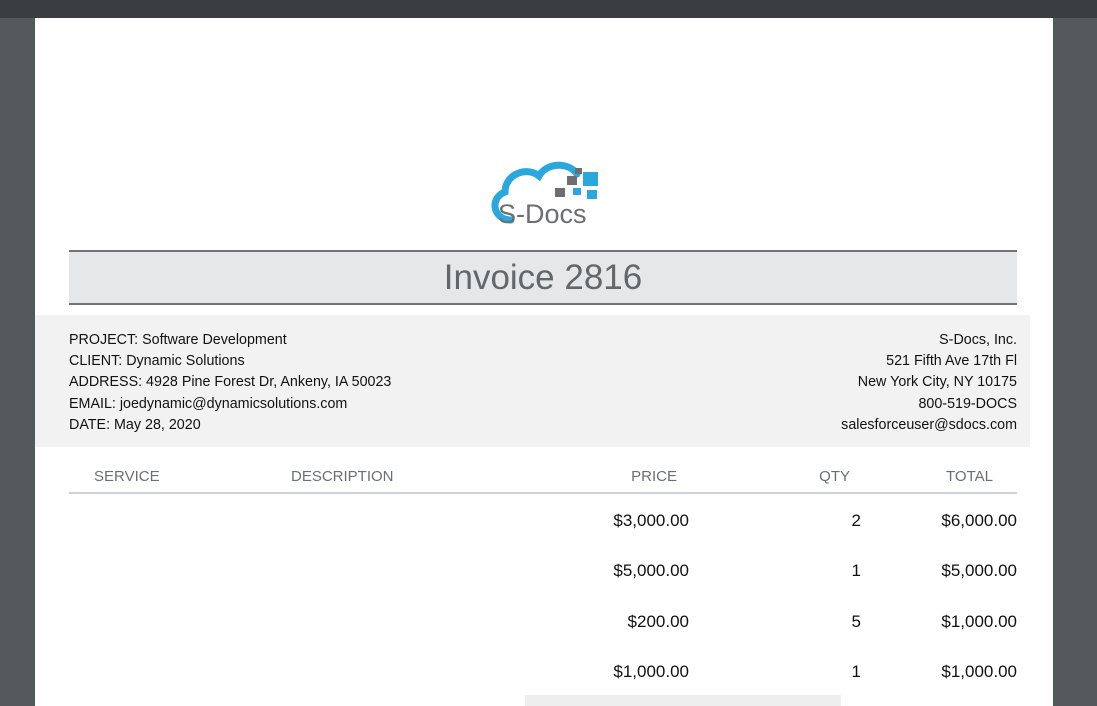 The height and width of the screenshot is (706, 1097). I want to click on cloud-logo-icon: S-Docs, so click(544, 195).